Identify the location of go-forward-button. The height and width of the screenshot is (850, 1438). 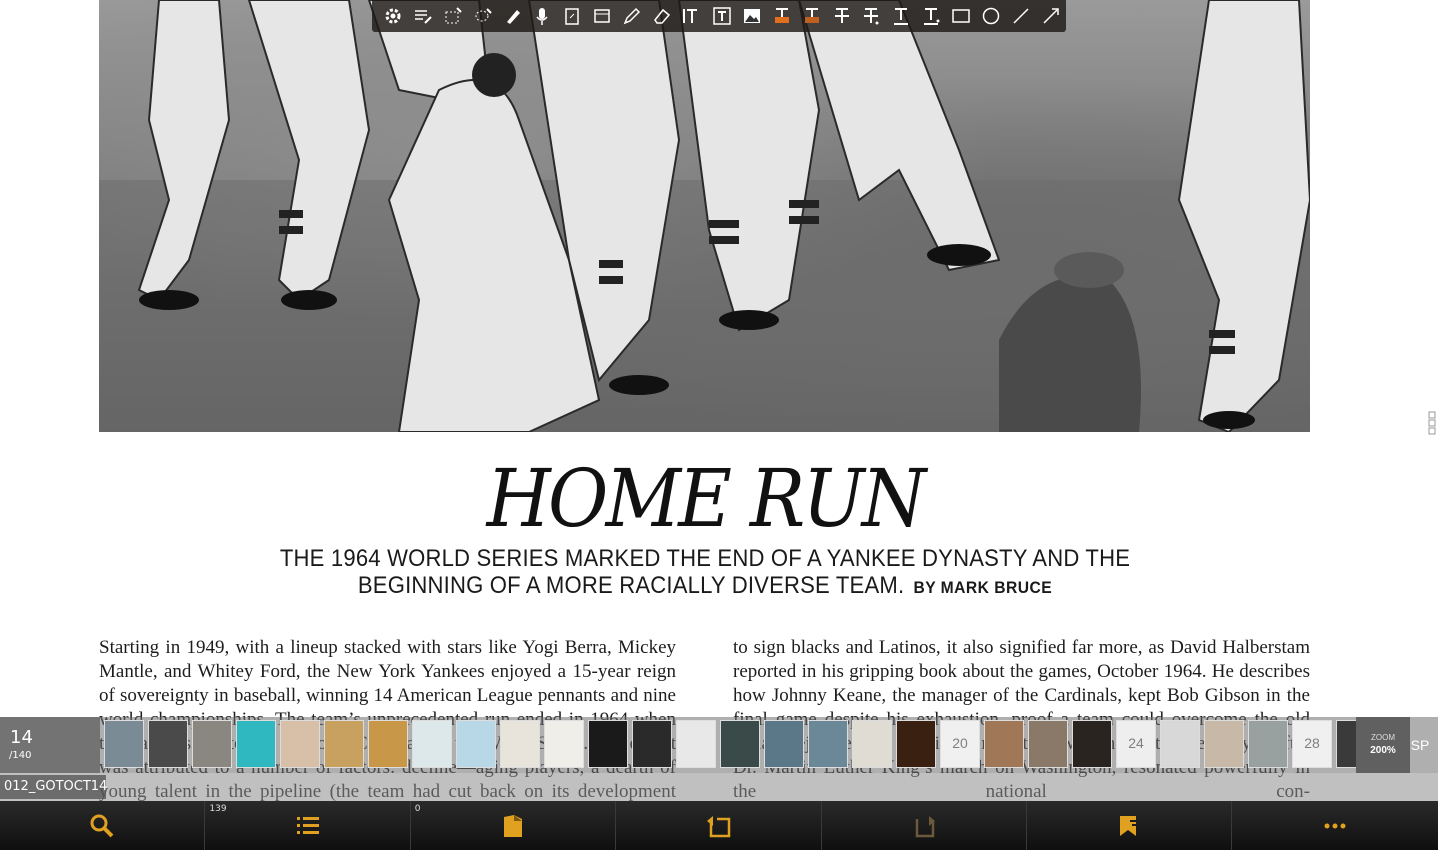
(924, 825).